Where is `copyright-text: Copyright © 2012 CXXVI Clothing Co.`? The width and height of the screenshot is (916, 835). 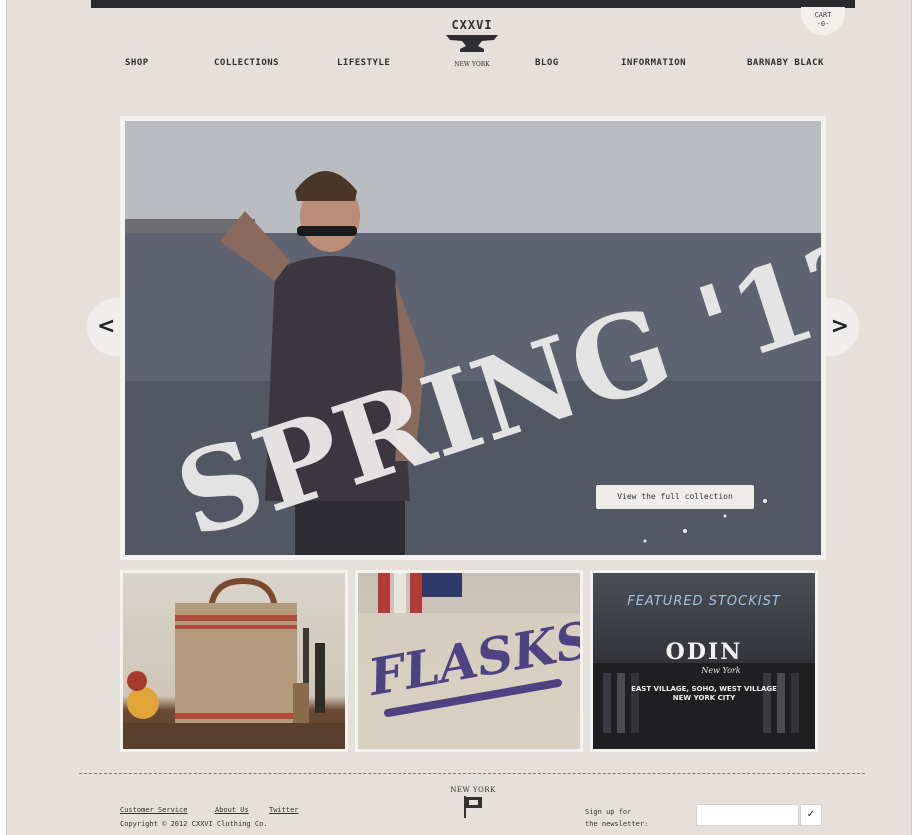 copyright-text: Copyright © 2012 CXXVI Clothing Co. is located at coordinates (194, 824).